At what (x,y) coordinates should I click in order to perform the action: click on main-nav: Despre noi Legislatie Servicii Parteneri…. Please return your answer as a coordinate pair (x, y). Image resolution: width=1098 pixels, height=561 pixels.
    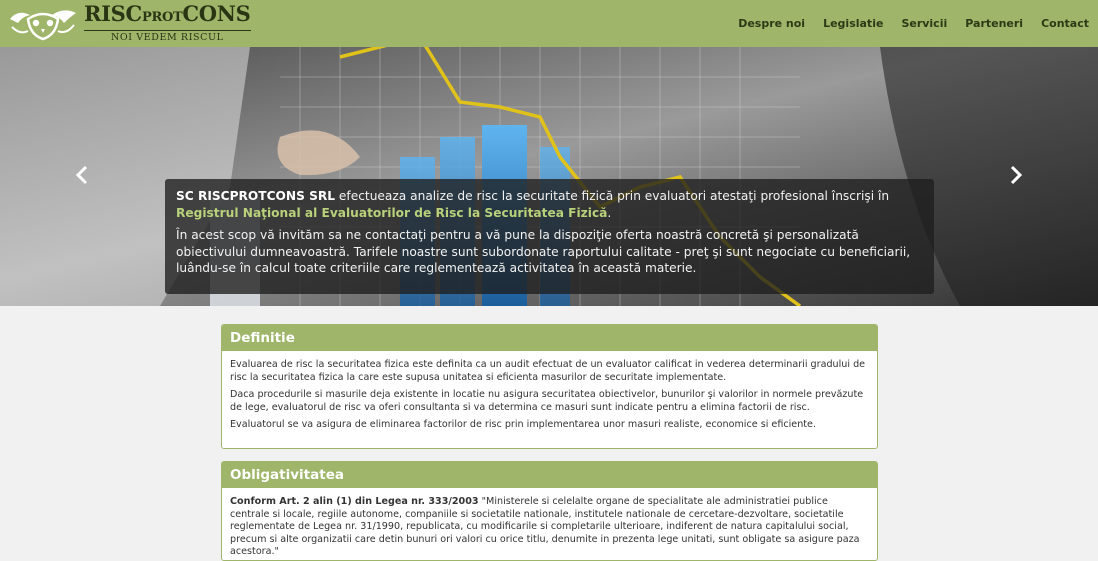
    Looking at the image, I should click on (904, 23).